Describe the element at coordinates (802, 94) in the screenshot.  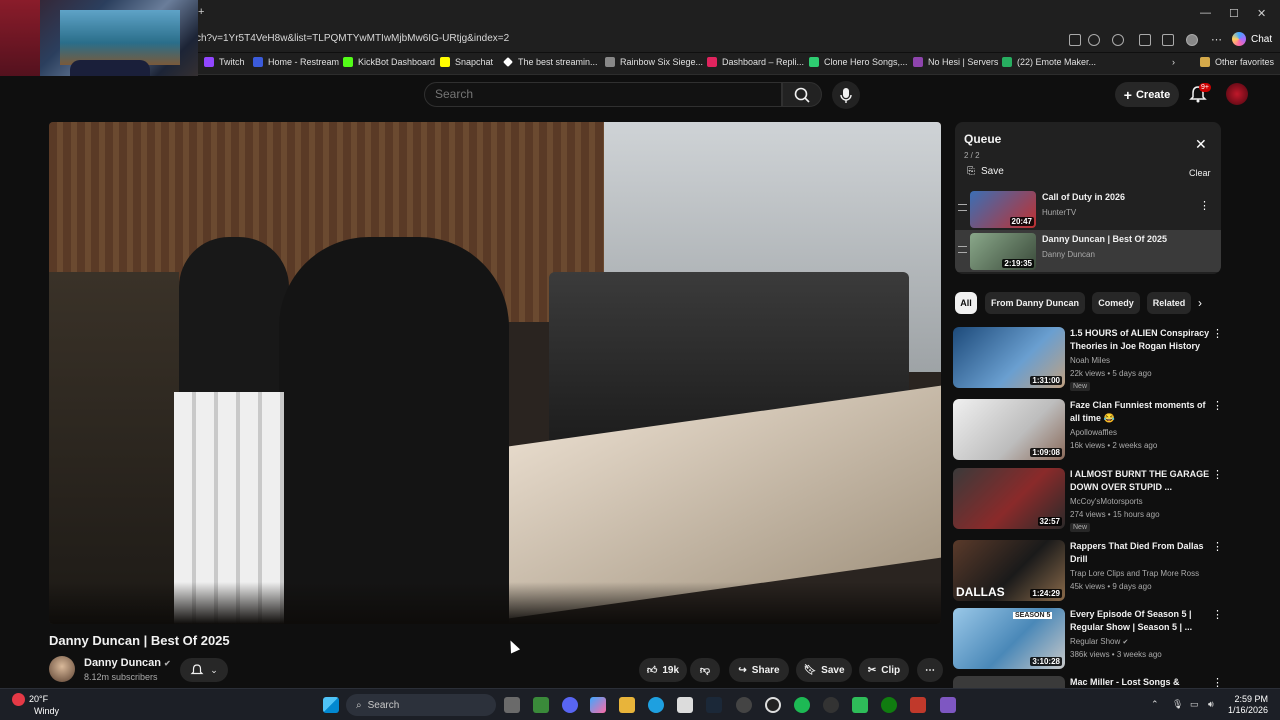
I see `search-button` at that location.